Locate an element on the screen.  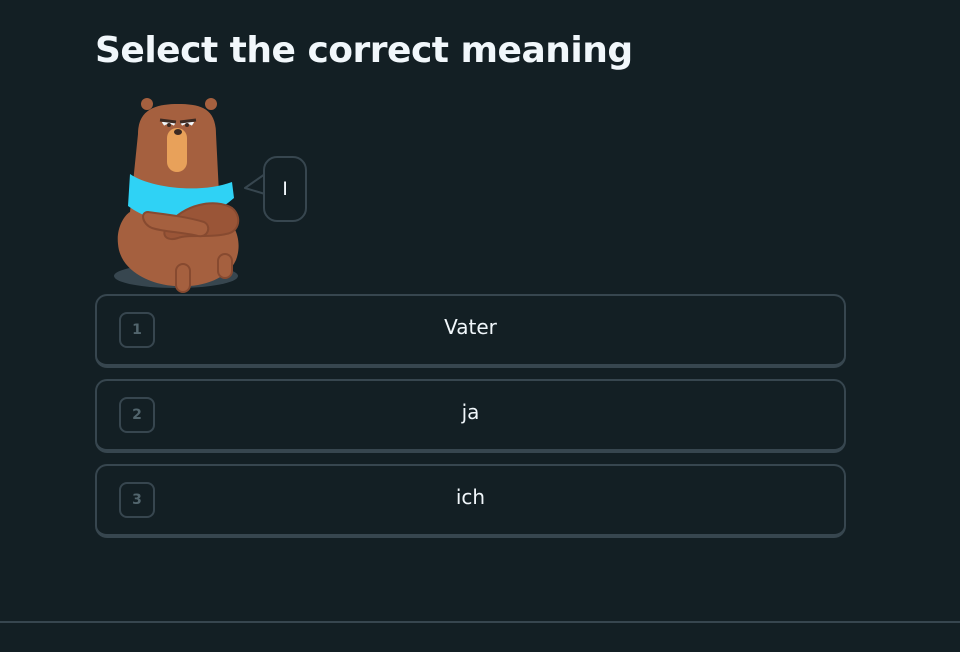
option-text: Vater is located at coordinates (470, 327).